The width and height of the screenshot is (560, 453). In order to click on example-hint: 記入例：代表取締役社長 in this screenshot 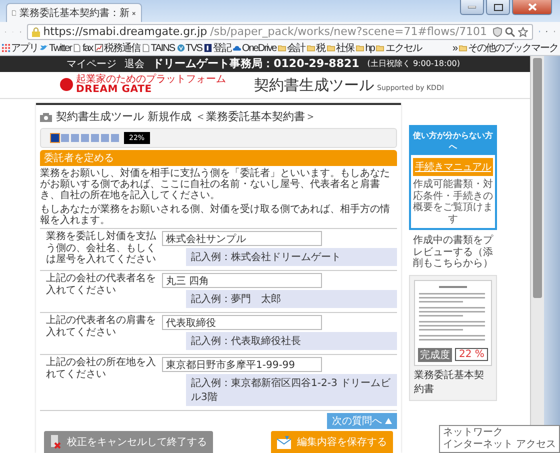, I will do `click(291, 341)`.